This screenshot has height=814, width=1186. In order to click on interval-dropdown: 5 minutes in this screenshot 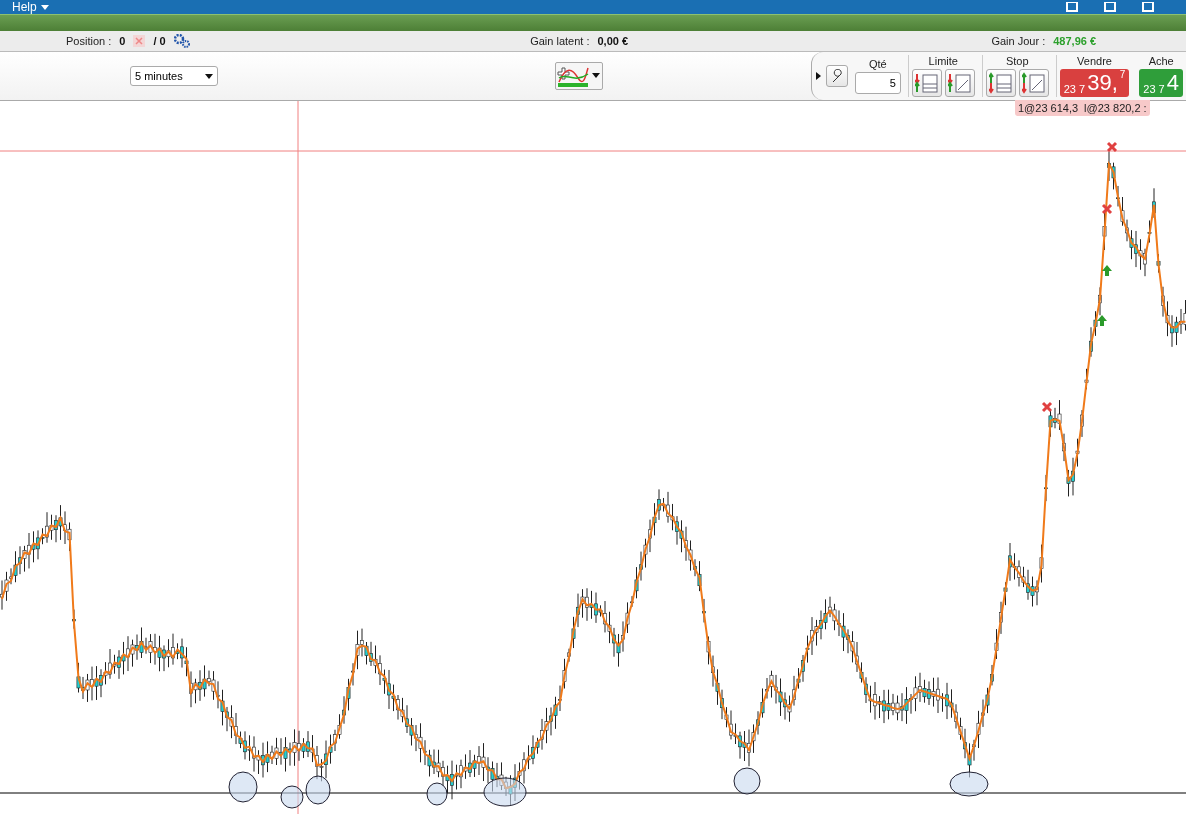, I will do `click(174, 76)`.